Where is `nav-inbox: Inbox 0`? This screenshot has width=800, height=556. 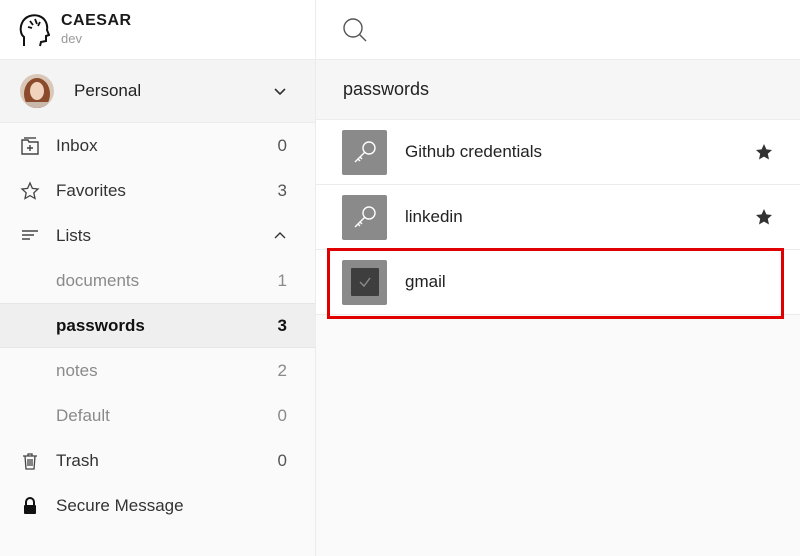
nav-inbox: Inbox 0 is located at coordinates (157, 145).